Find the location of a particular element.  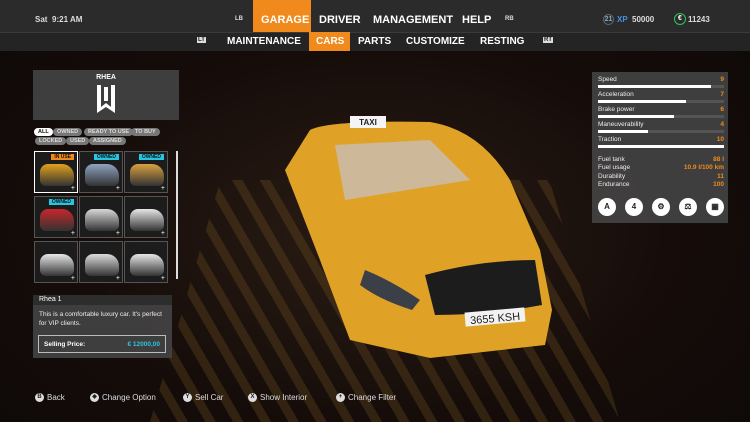

tab-driver: DRIVER is located at coordinates (340, 20).